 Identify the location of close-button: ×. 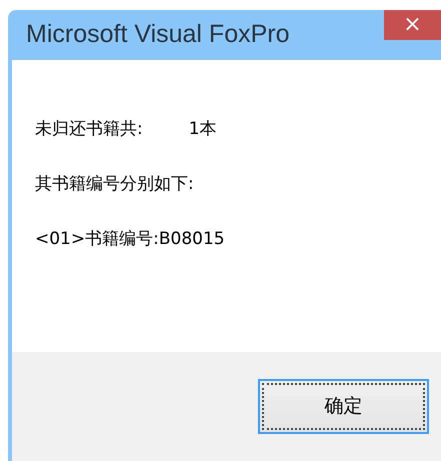
(412, 25).